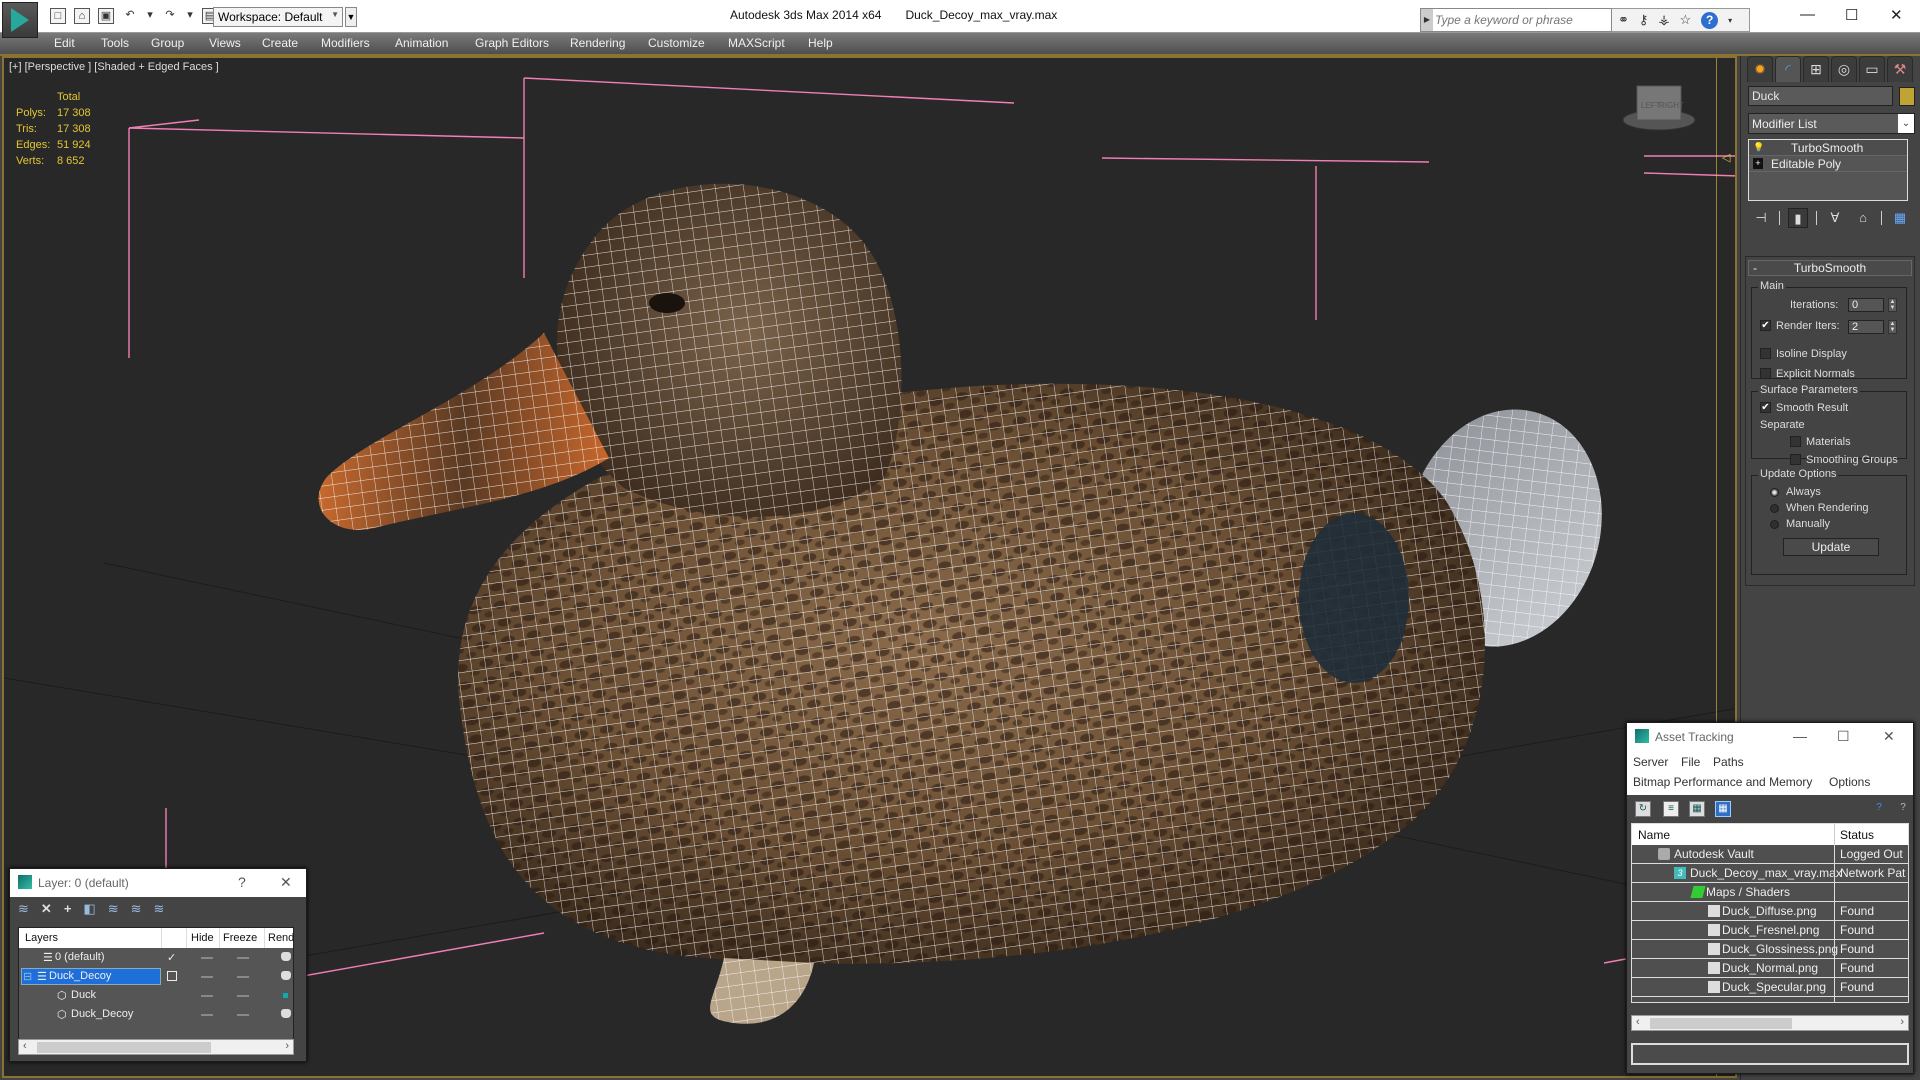 The width and height of the screenshot is (1920, 1080). I want to click on help-button: ?, so click(242, 882).